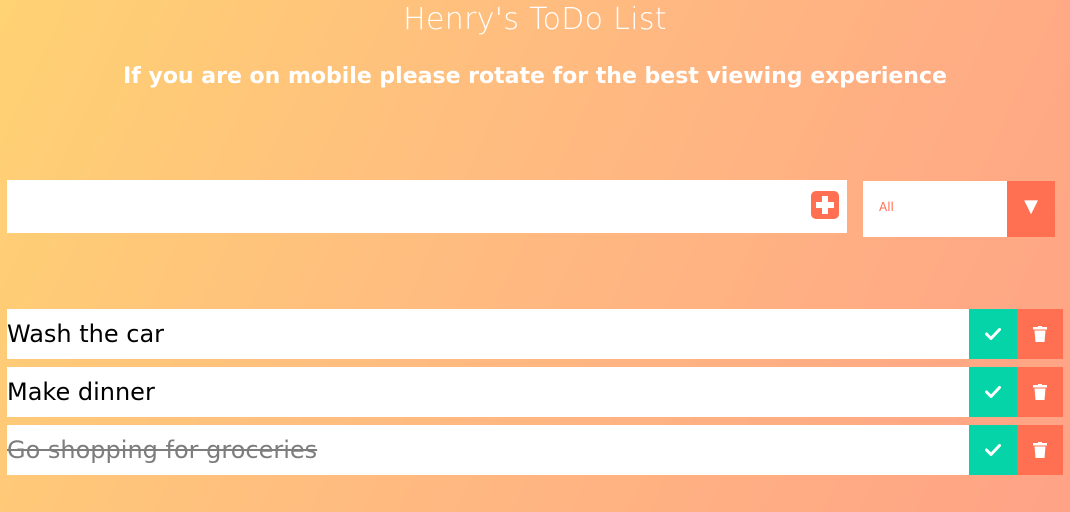 Image resolution: width=1070 pixels, height=512 pixels. Describe the element at coordinates (886, 207) in the screenshot. I see `filter-selected-value: All` at that location.